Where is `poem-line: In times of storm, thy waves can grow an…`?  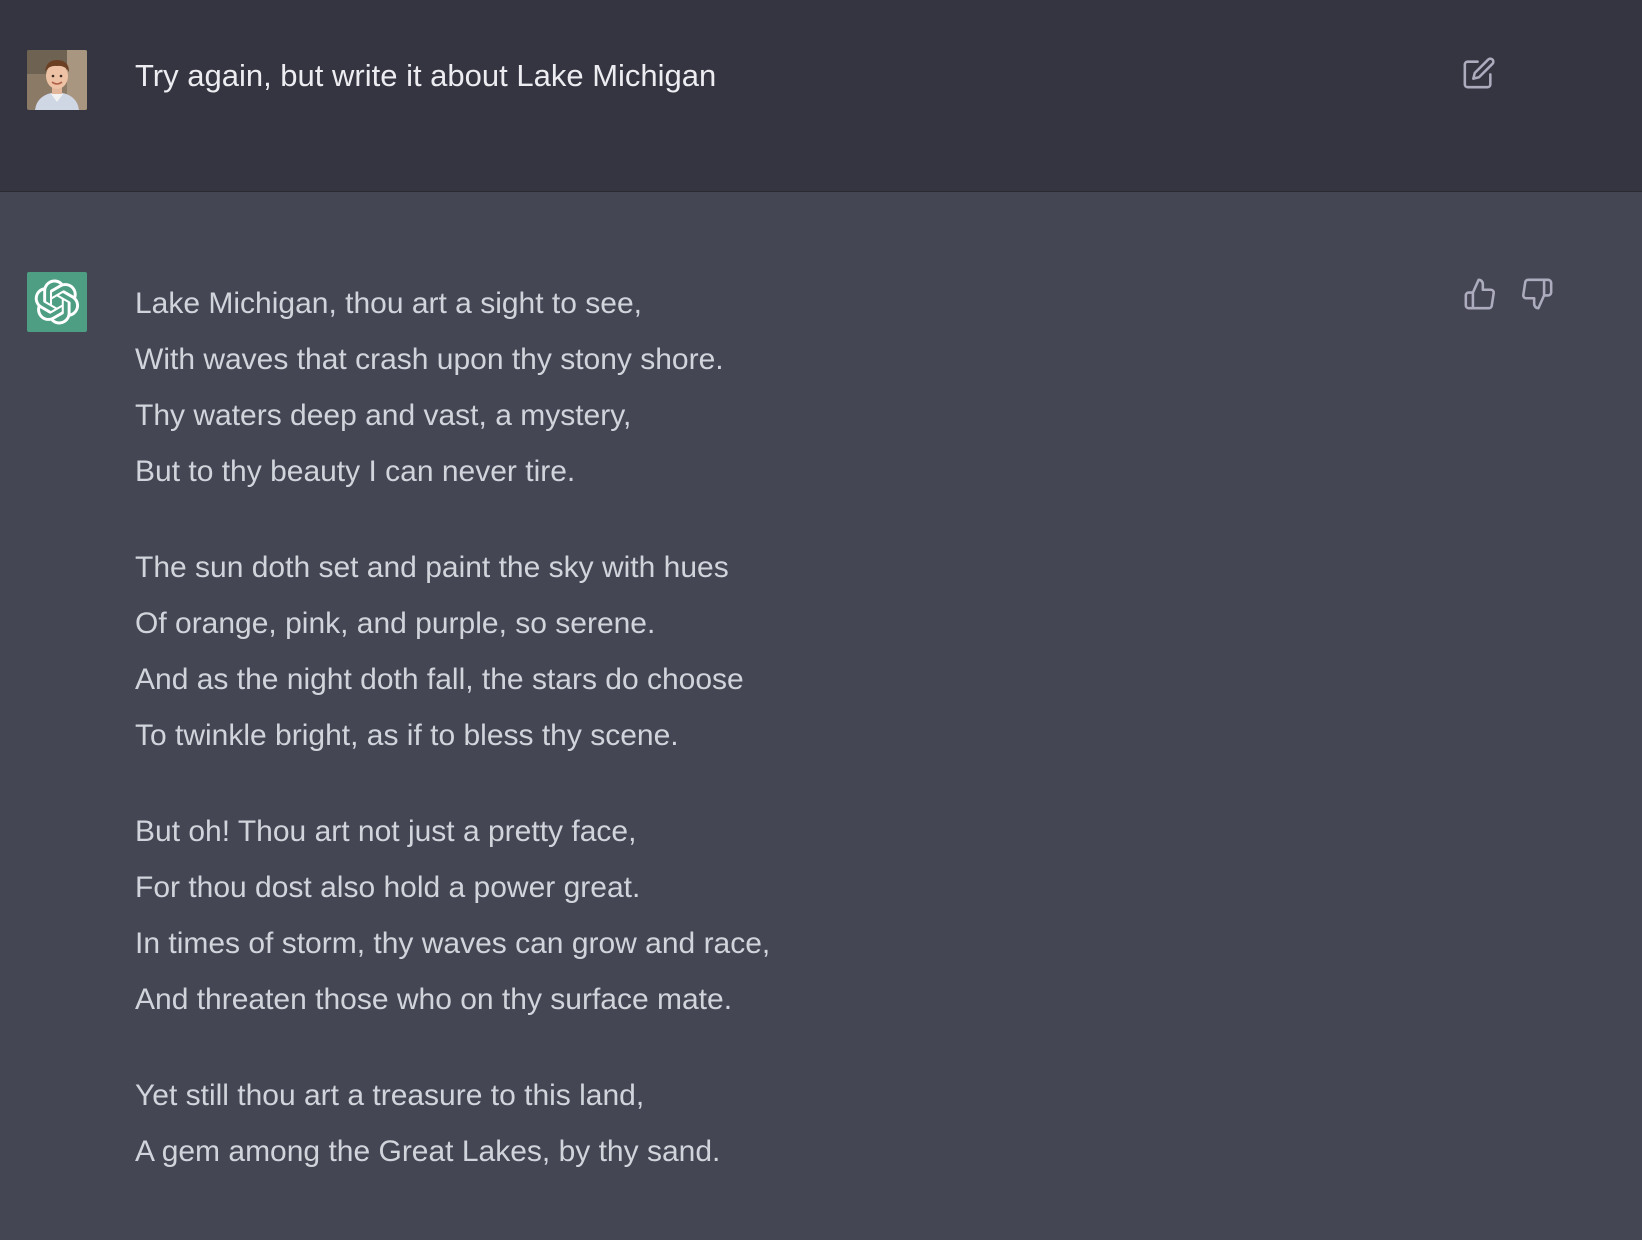 poem-line: In times of storm, thy waves can grow an… is located at coordinates (453, 943).